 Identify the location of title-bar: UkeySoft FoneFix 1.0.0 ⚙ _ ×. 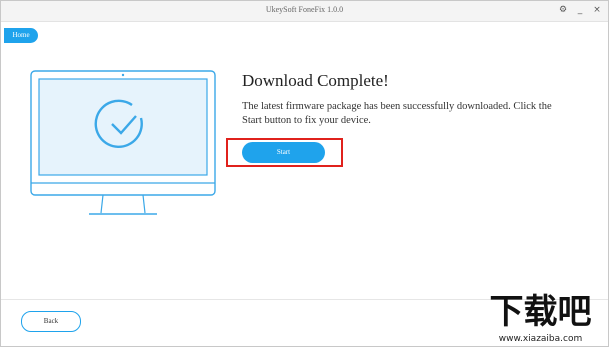
(304, 11).